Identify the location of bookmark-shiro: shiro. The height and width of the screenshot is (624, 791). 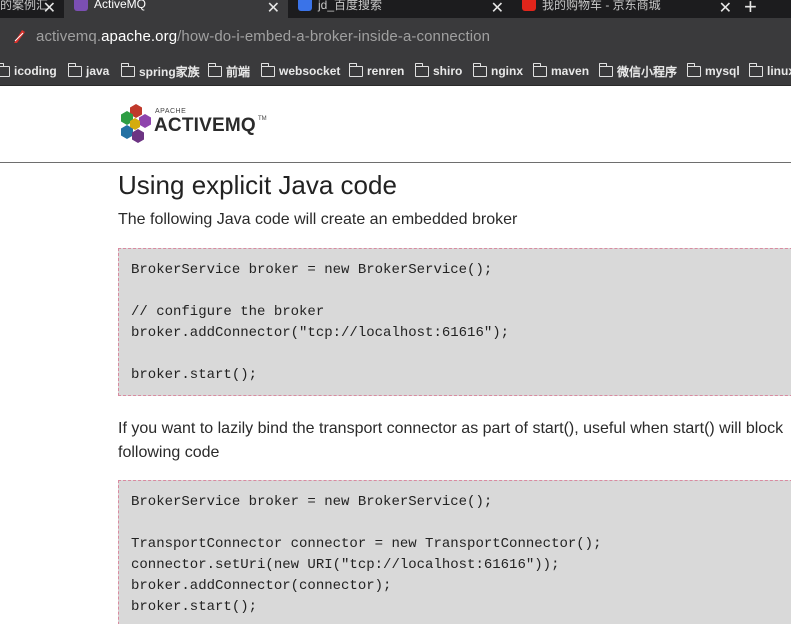
(438, 70).